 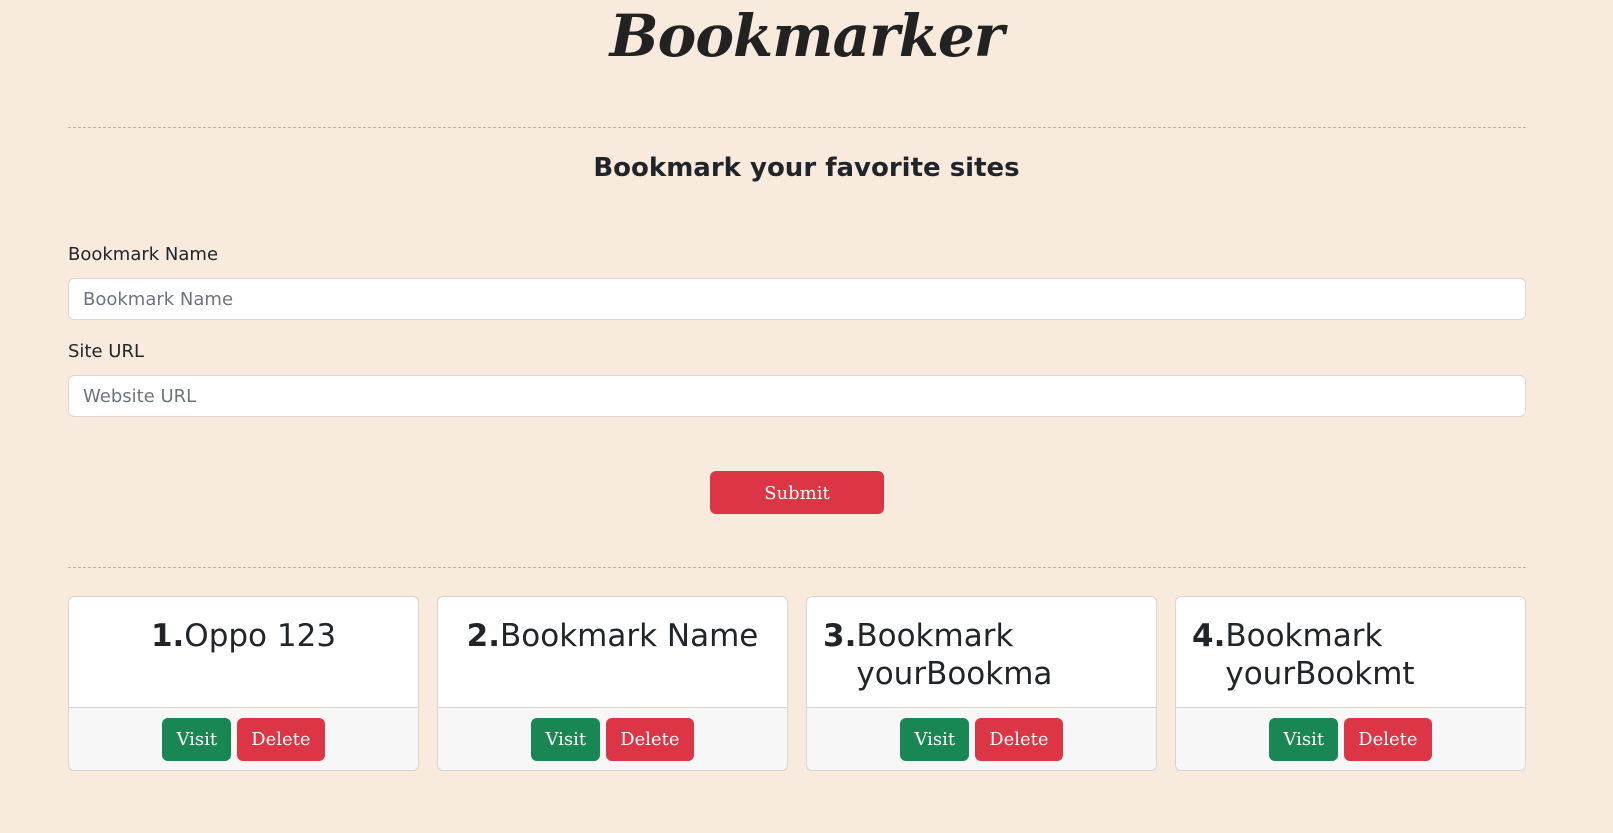 What do you see at coordinates (629, 636) in the screenshot?
I see `bookmark-name: Bookmark Name` at bounding box center [629, 636].